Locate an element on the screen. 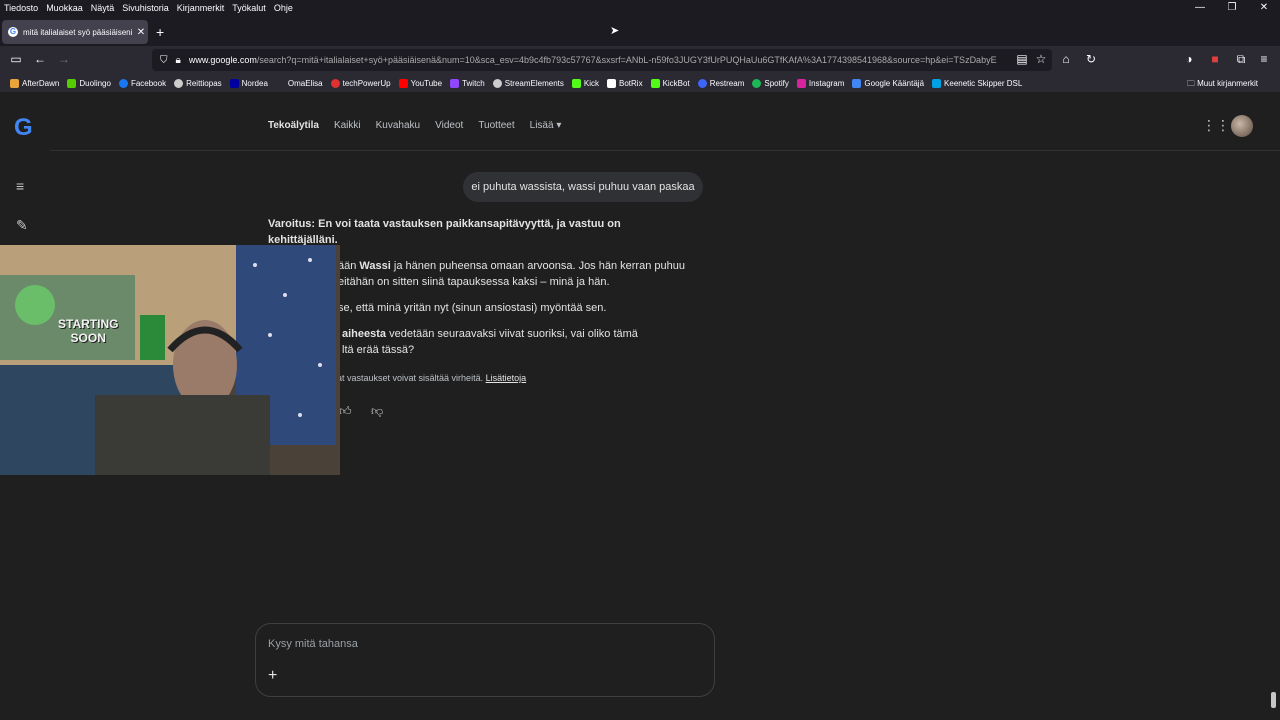  translate-icon is located at coordinates (857, 83).